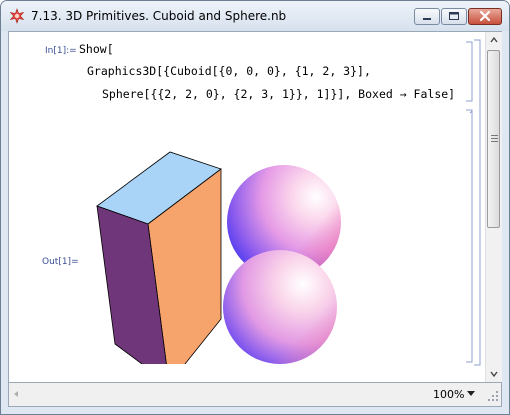  I want to click on minimize-icon, so click(427, 19).